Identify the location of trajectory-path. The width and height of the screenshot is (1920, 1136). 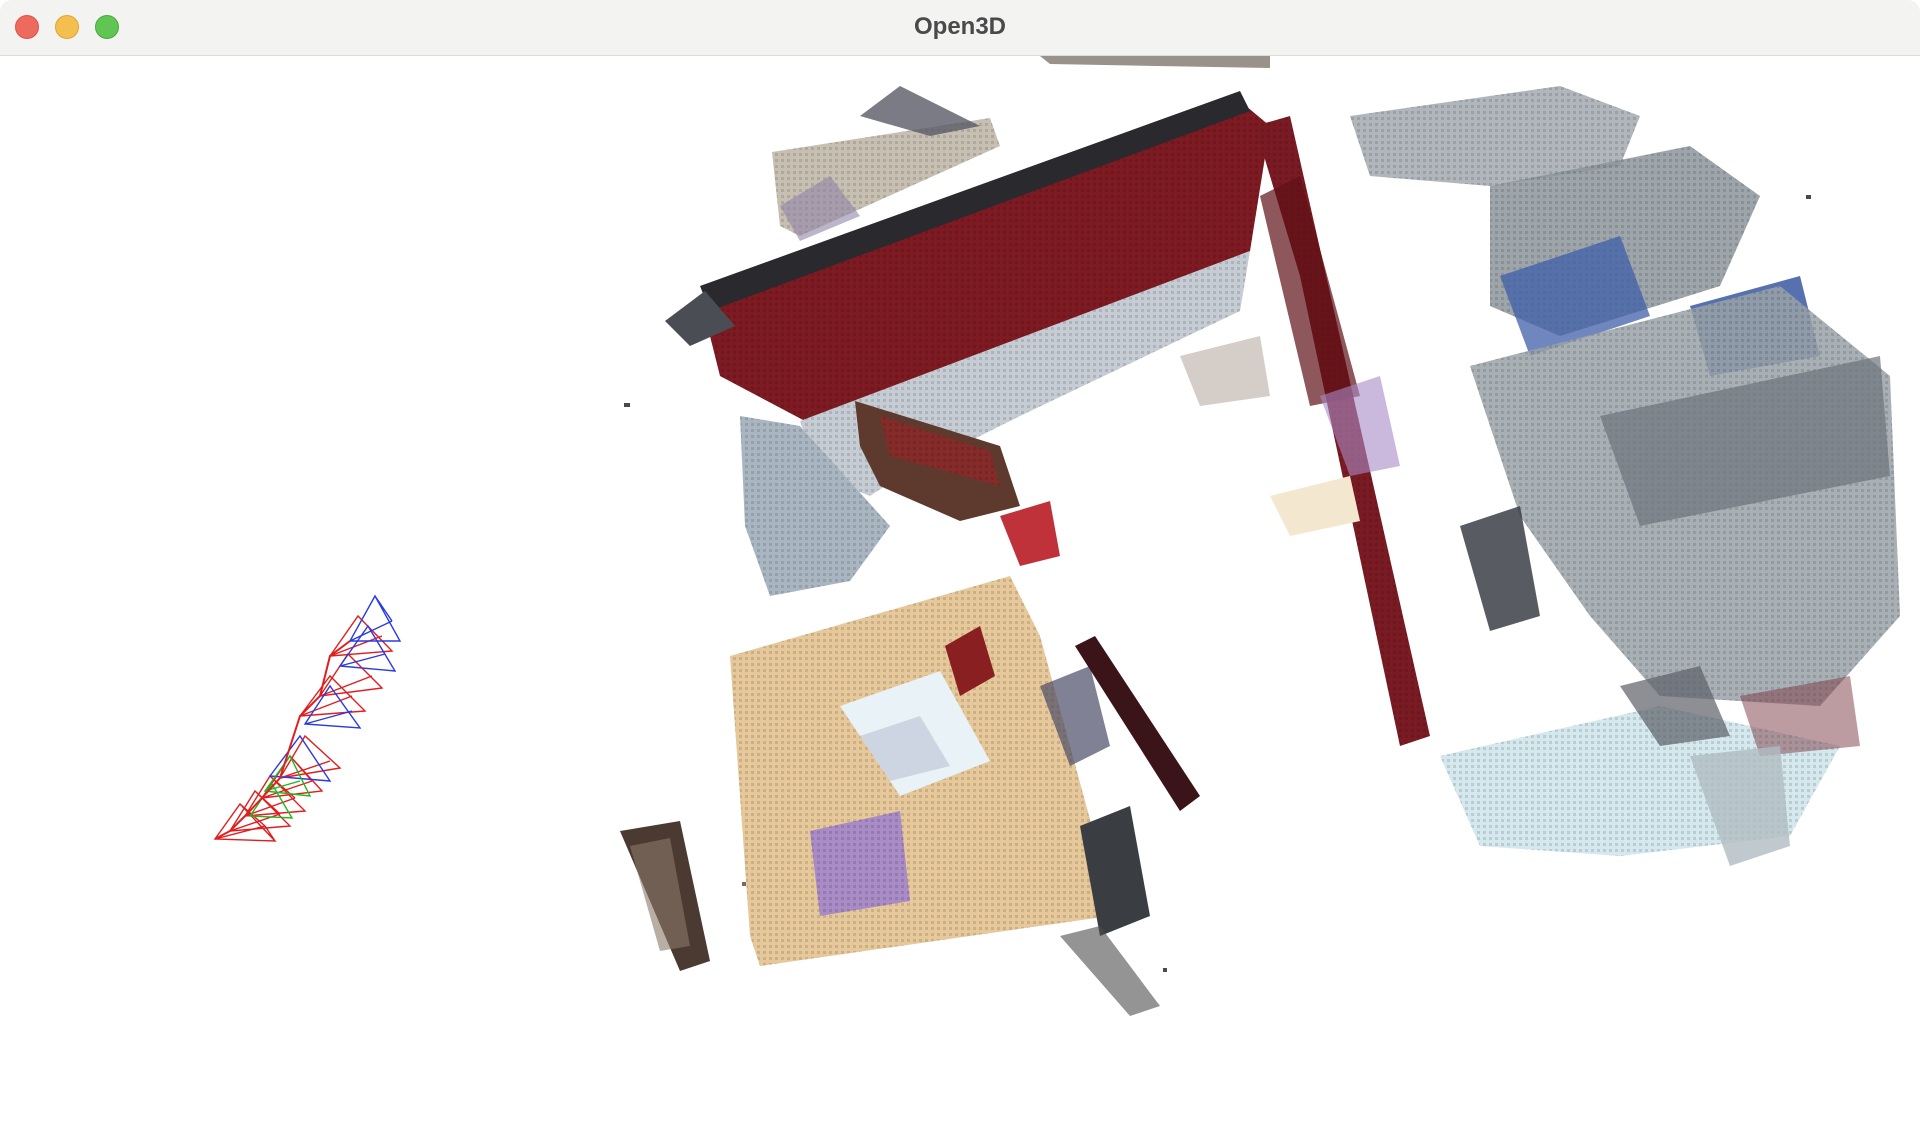
(282, 740).